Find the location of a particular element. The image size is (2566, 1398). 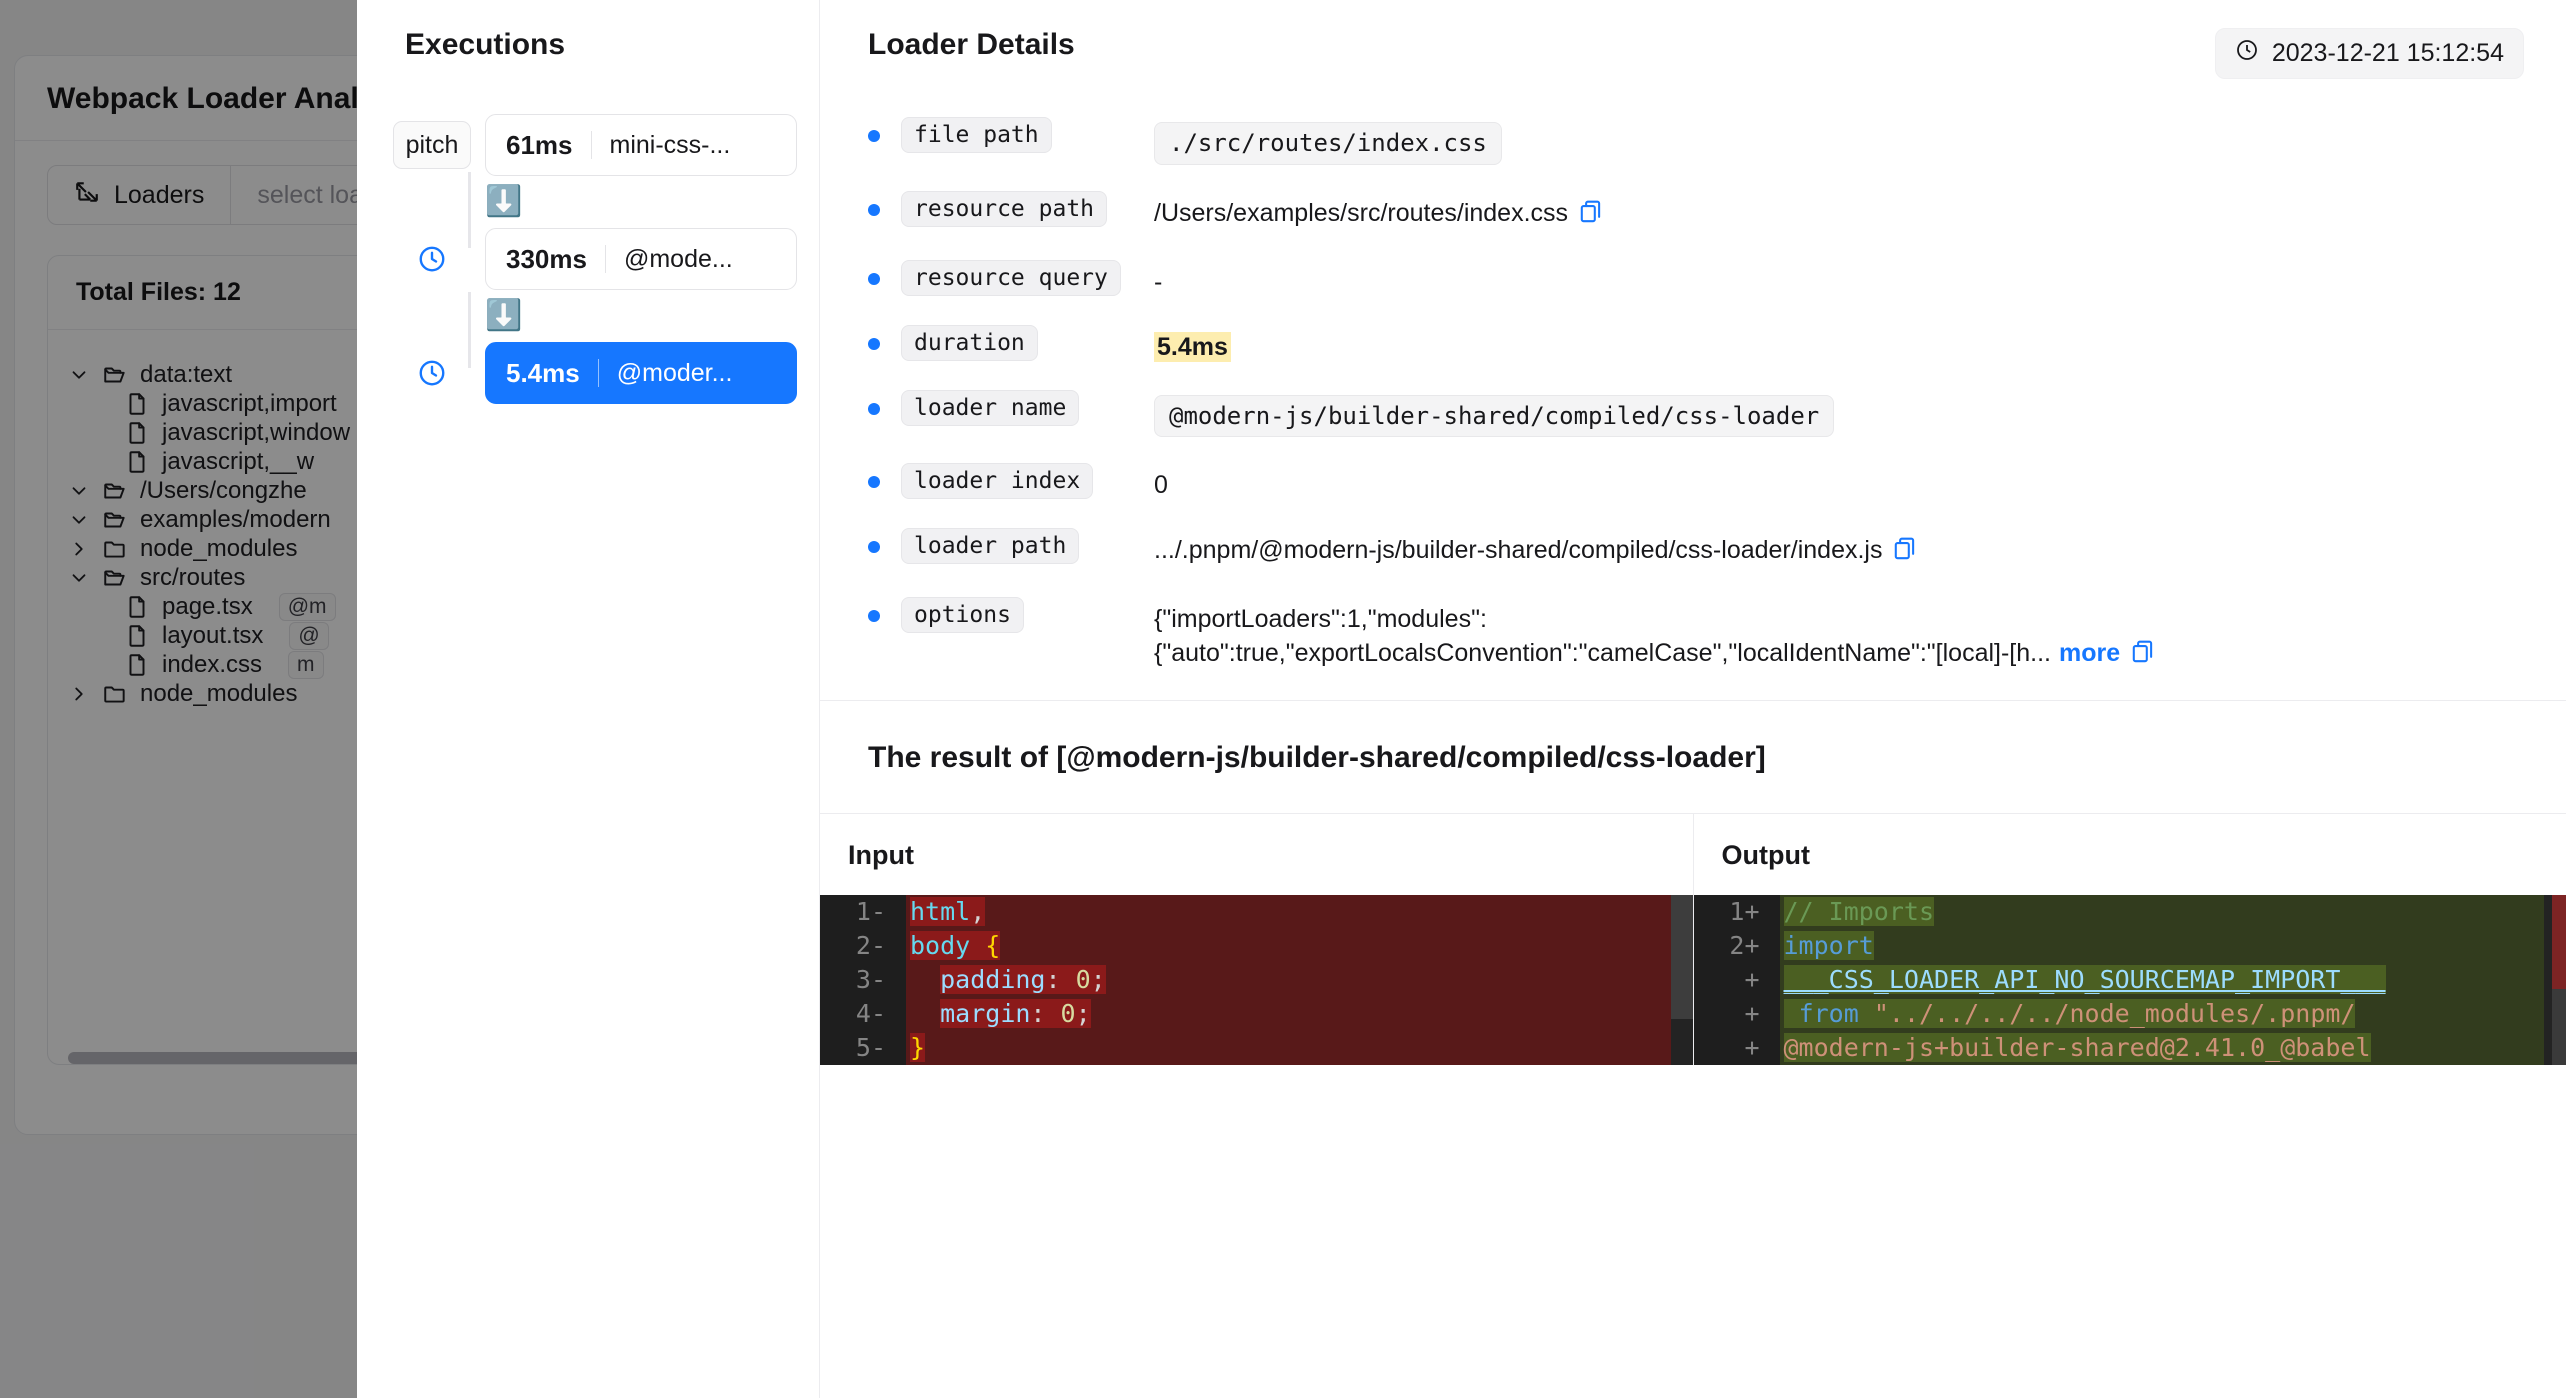

code-text: from "../../../../node_modules/.pnpm/ is located at coordinates (2173, 1014).